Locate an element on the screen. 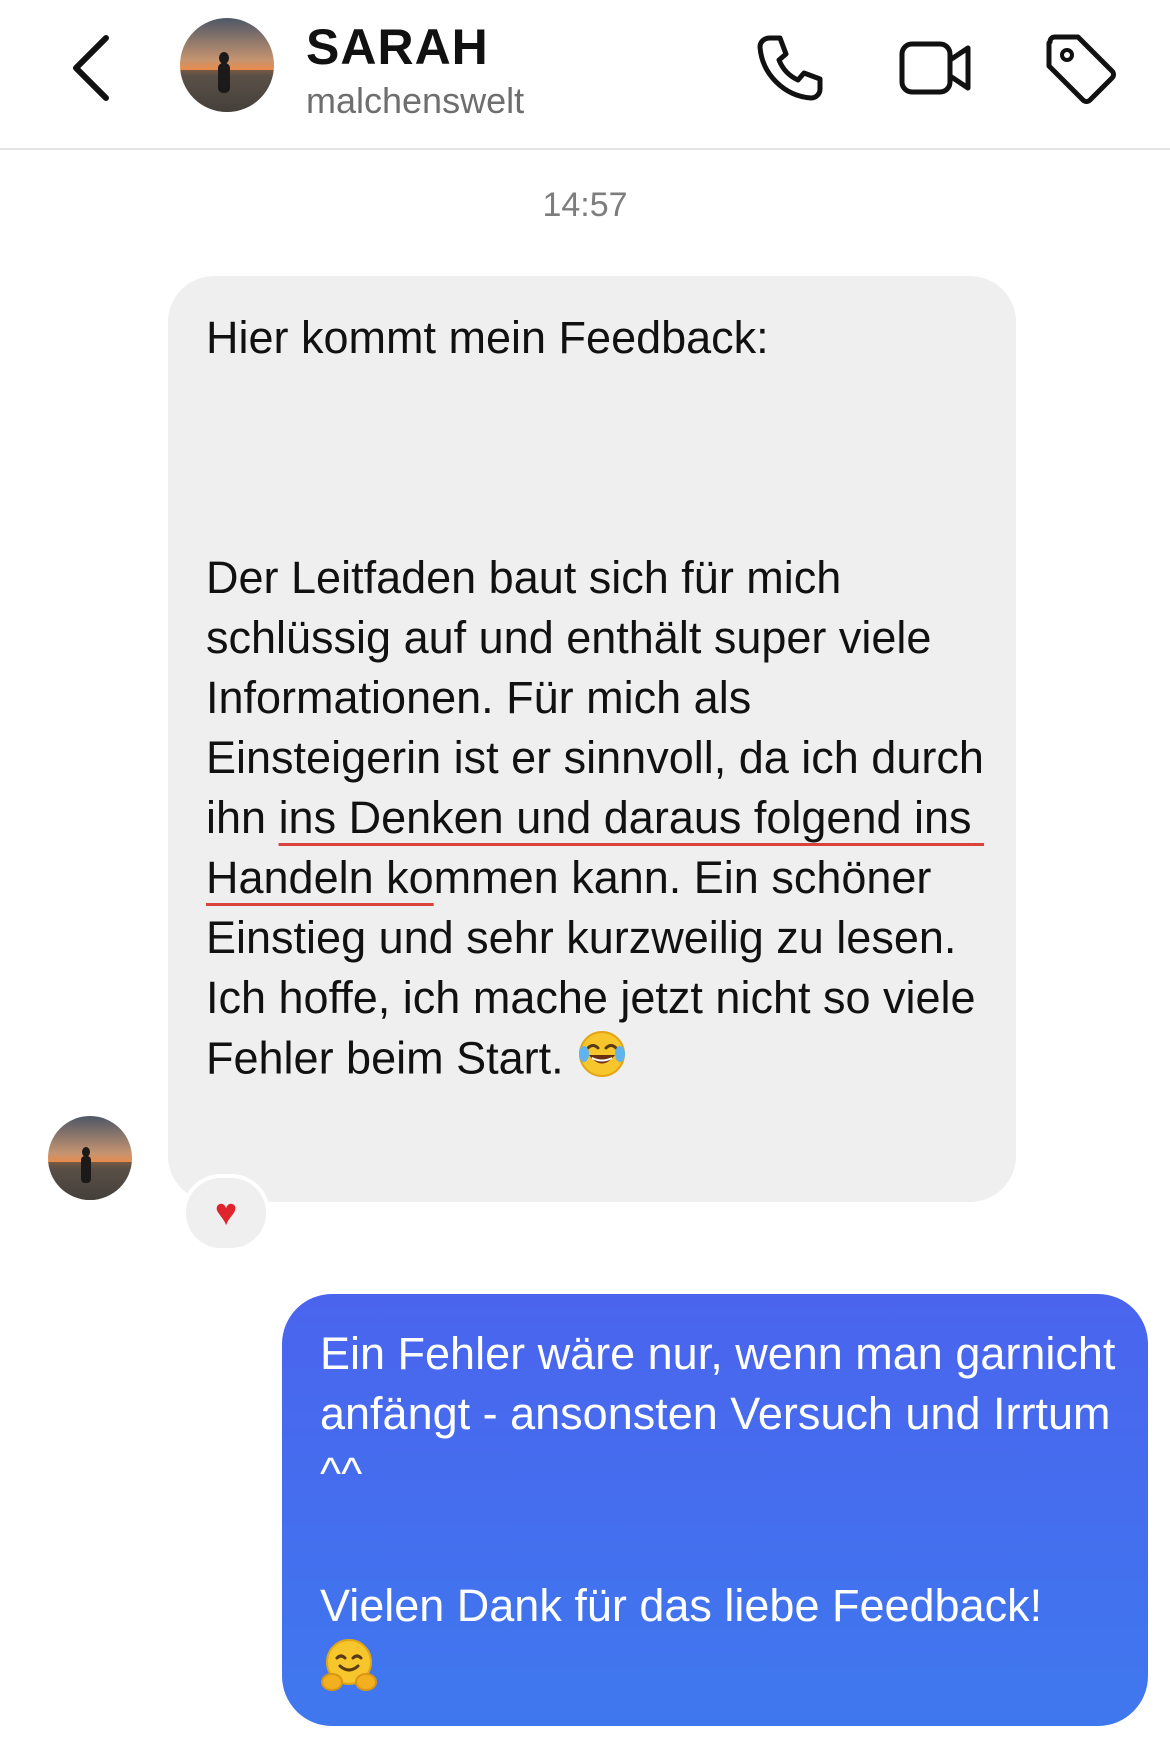  message-timestamp: 14:57 is located at coordinates (585, 205).